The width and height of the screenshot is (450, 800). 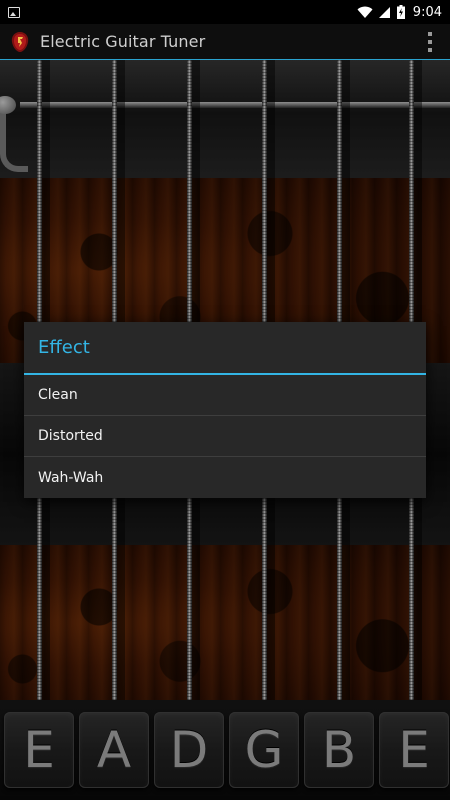 What do you see at coordinates (225, 42) in the screenshot?
I see `action-bar: Electric Guitar Tuner` at bounding box center [225, 42].